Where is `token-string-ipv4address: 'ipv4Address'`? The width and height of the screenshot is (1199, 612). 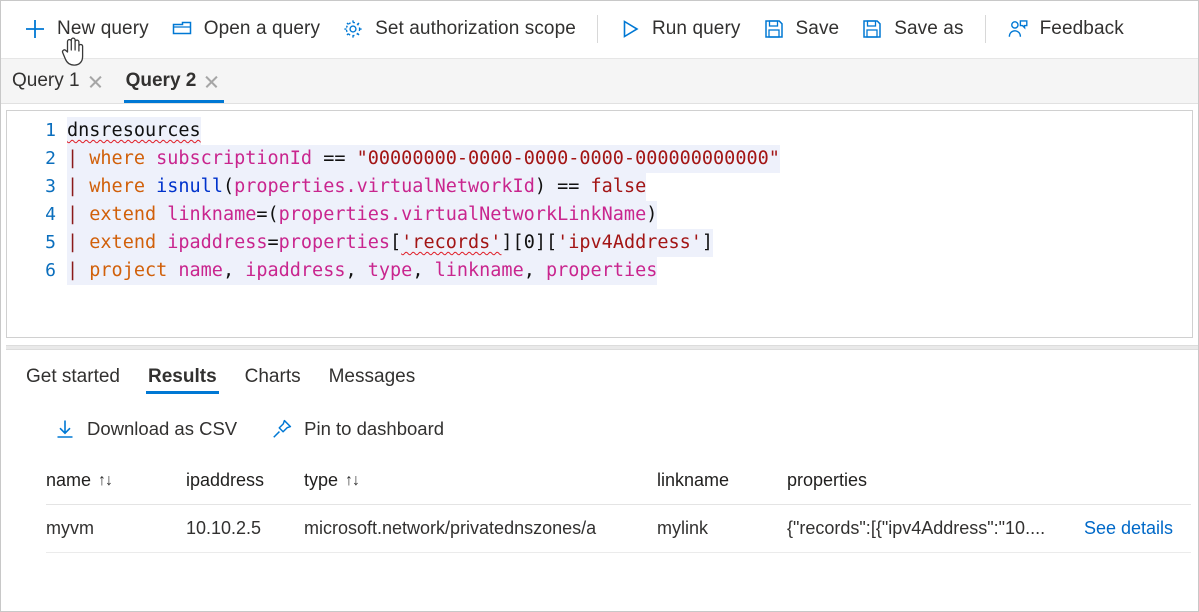 token-string-ipv4address: 'ipv4Address' is located at coordinates (629, 242).